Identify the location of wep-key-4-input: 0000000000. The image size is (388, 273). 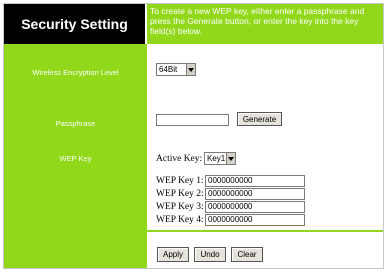
(255, 220).